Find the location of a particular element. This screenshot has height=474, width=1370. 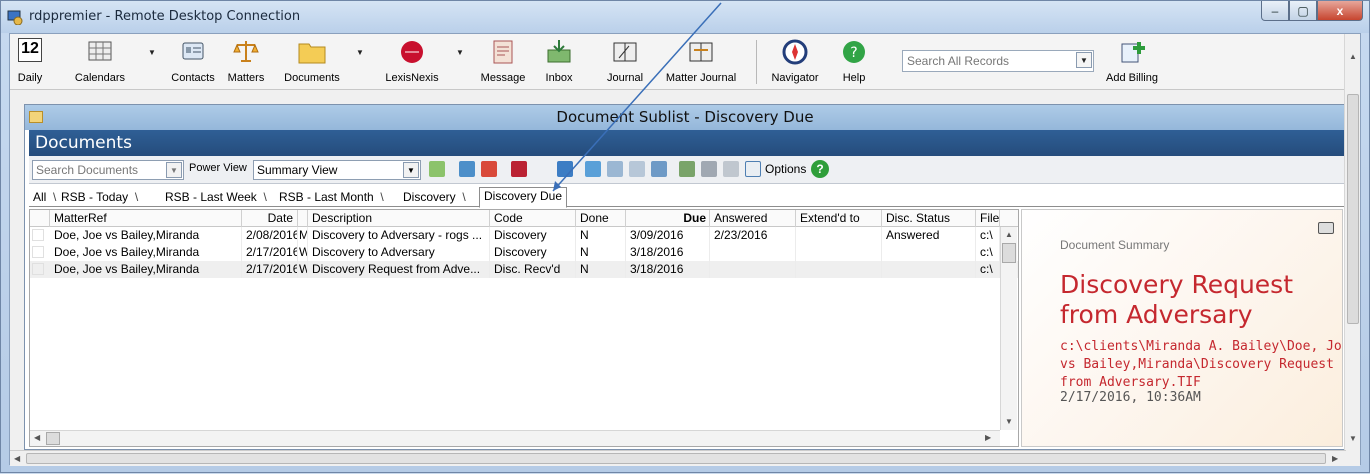

message-button: Message is located at coordinates (503, 62).